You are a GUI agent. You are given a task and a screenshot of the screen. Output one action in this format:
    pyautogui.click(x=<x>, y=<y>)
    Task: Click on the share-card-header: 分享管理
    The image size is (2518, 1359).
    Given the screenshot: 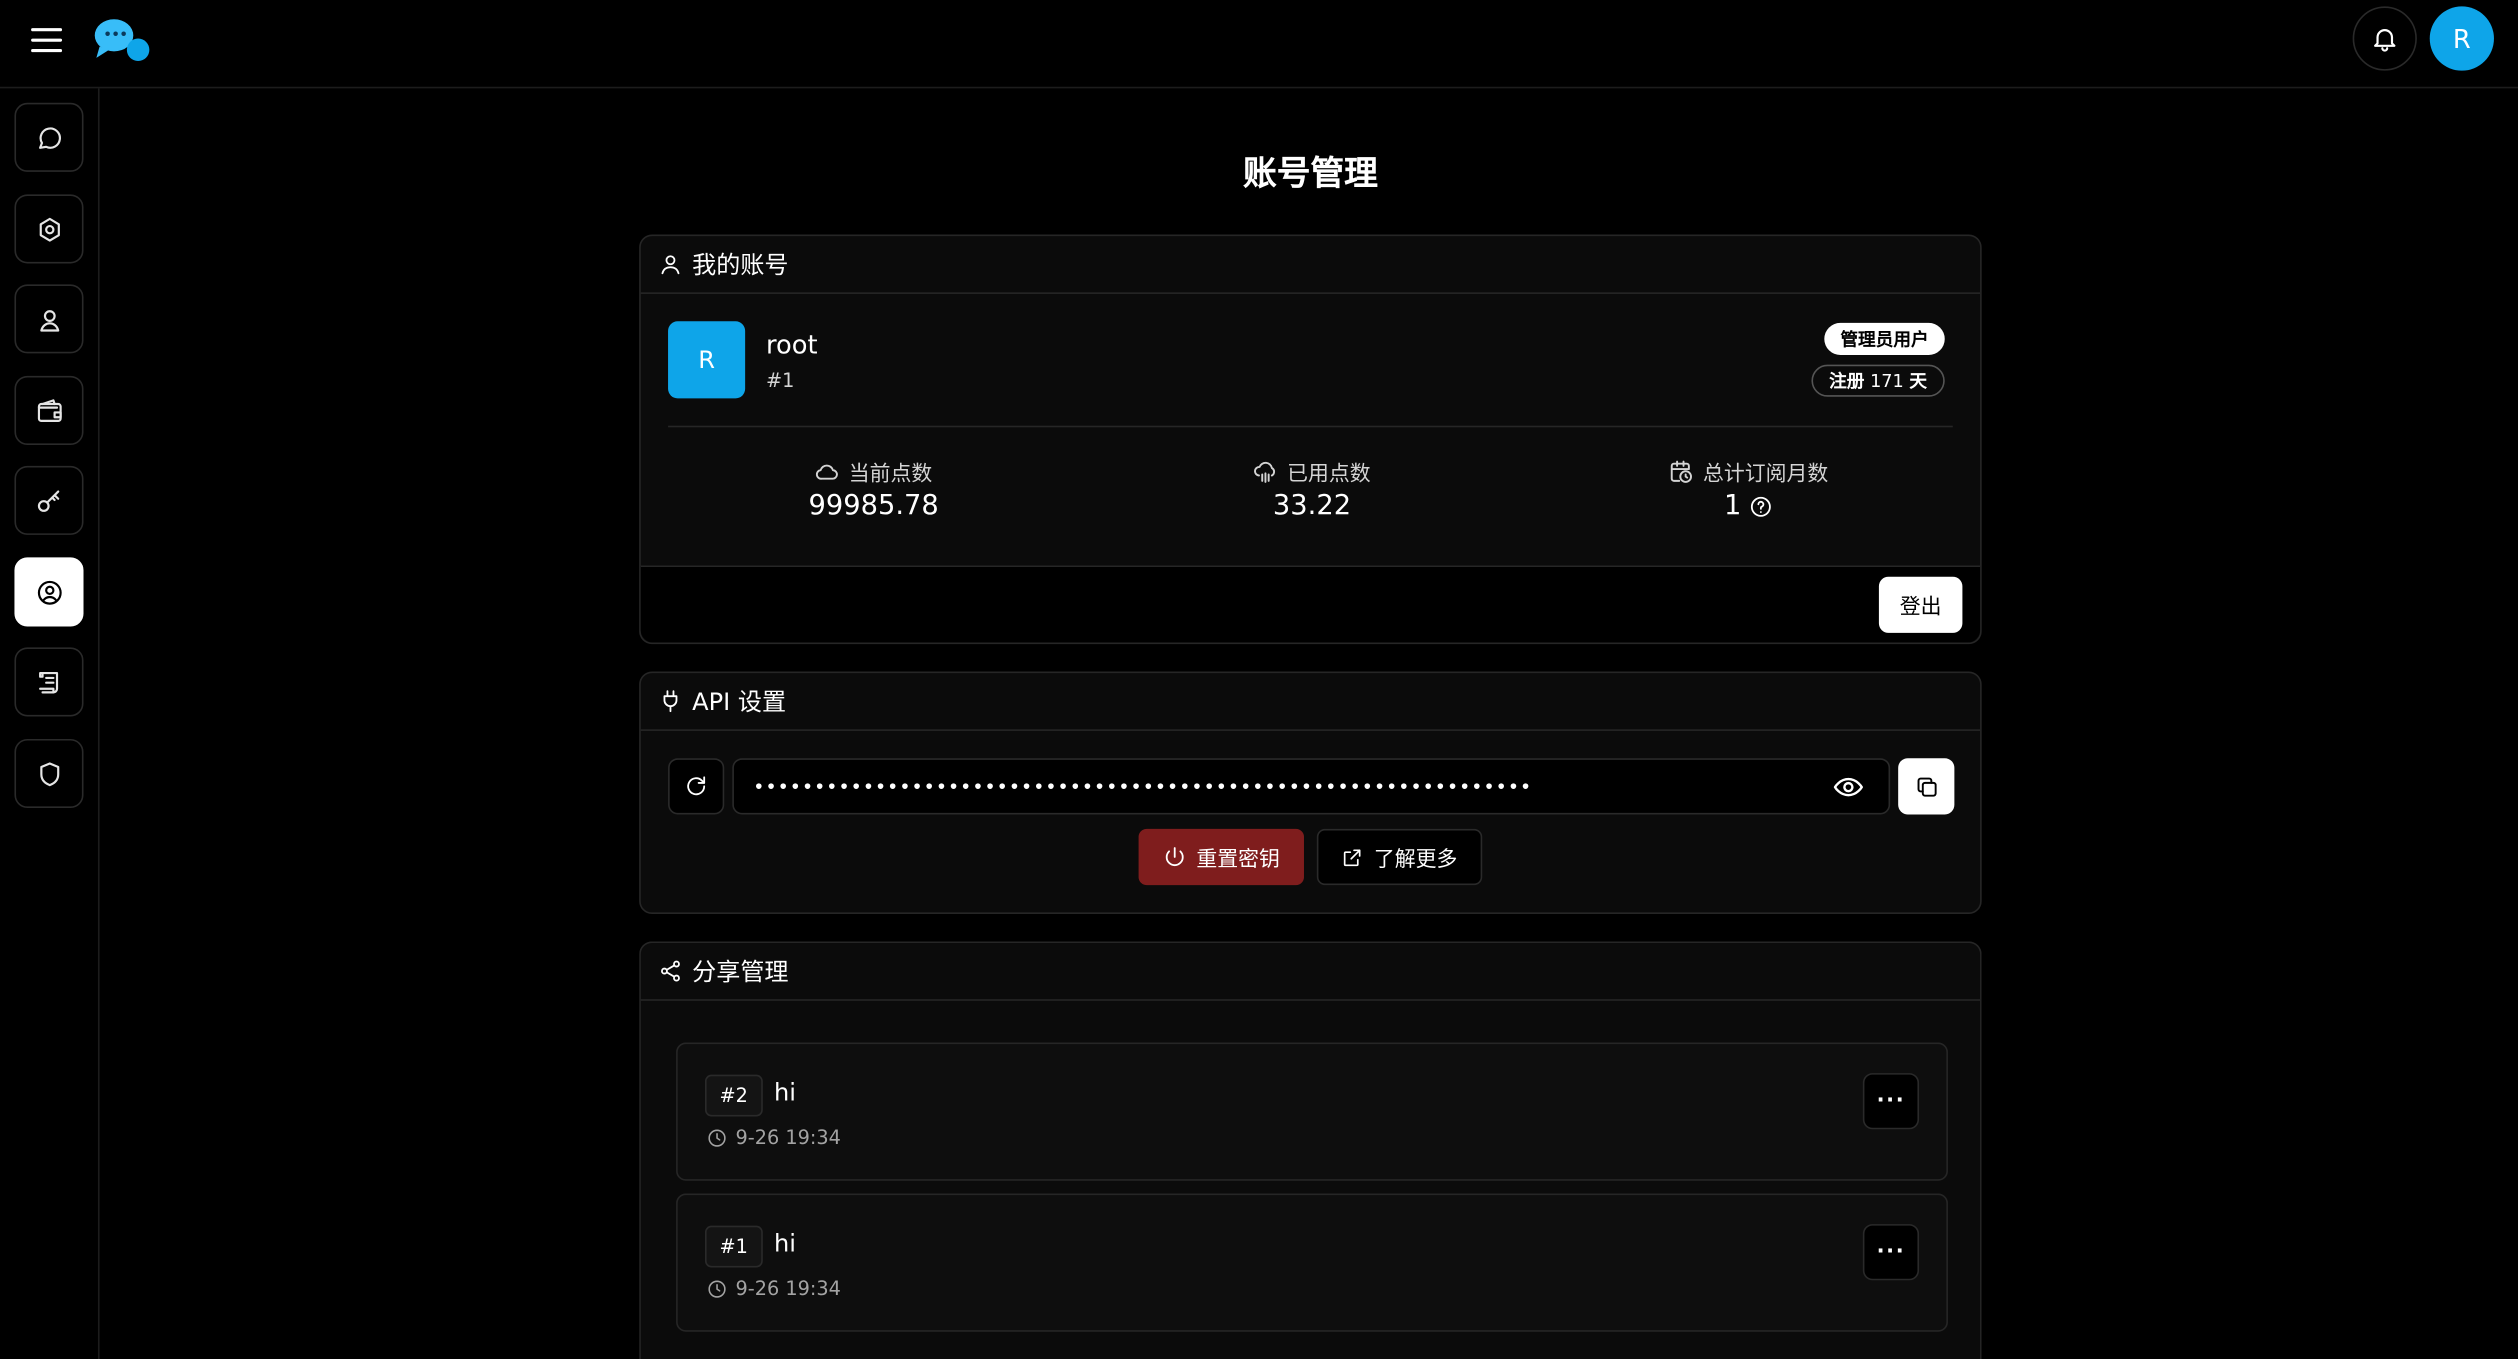 What is the action you would take?
    pyautogui.click(x=1310, y=972)
    